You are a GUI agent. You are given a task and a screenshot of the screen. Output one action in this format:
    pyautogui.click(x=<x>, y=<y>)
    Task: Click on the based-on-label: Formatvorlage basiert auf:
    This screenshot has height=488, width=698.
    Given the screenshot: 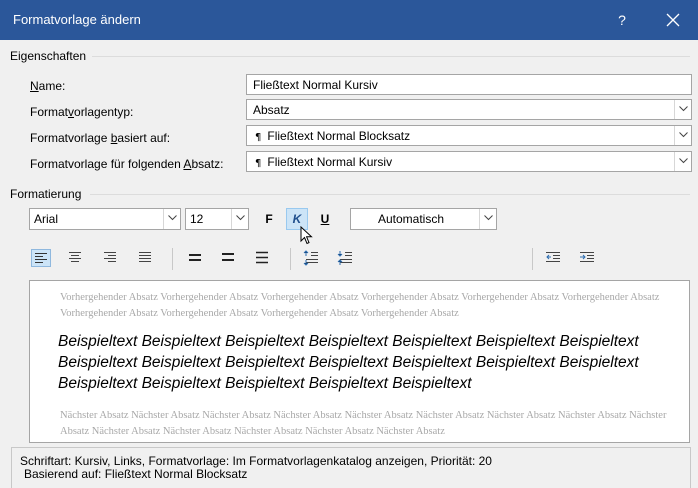 What is the action you would take?
    pyautogui.click(x=100, y=138)
    